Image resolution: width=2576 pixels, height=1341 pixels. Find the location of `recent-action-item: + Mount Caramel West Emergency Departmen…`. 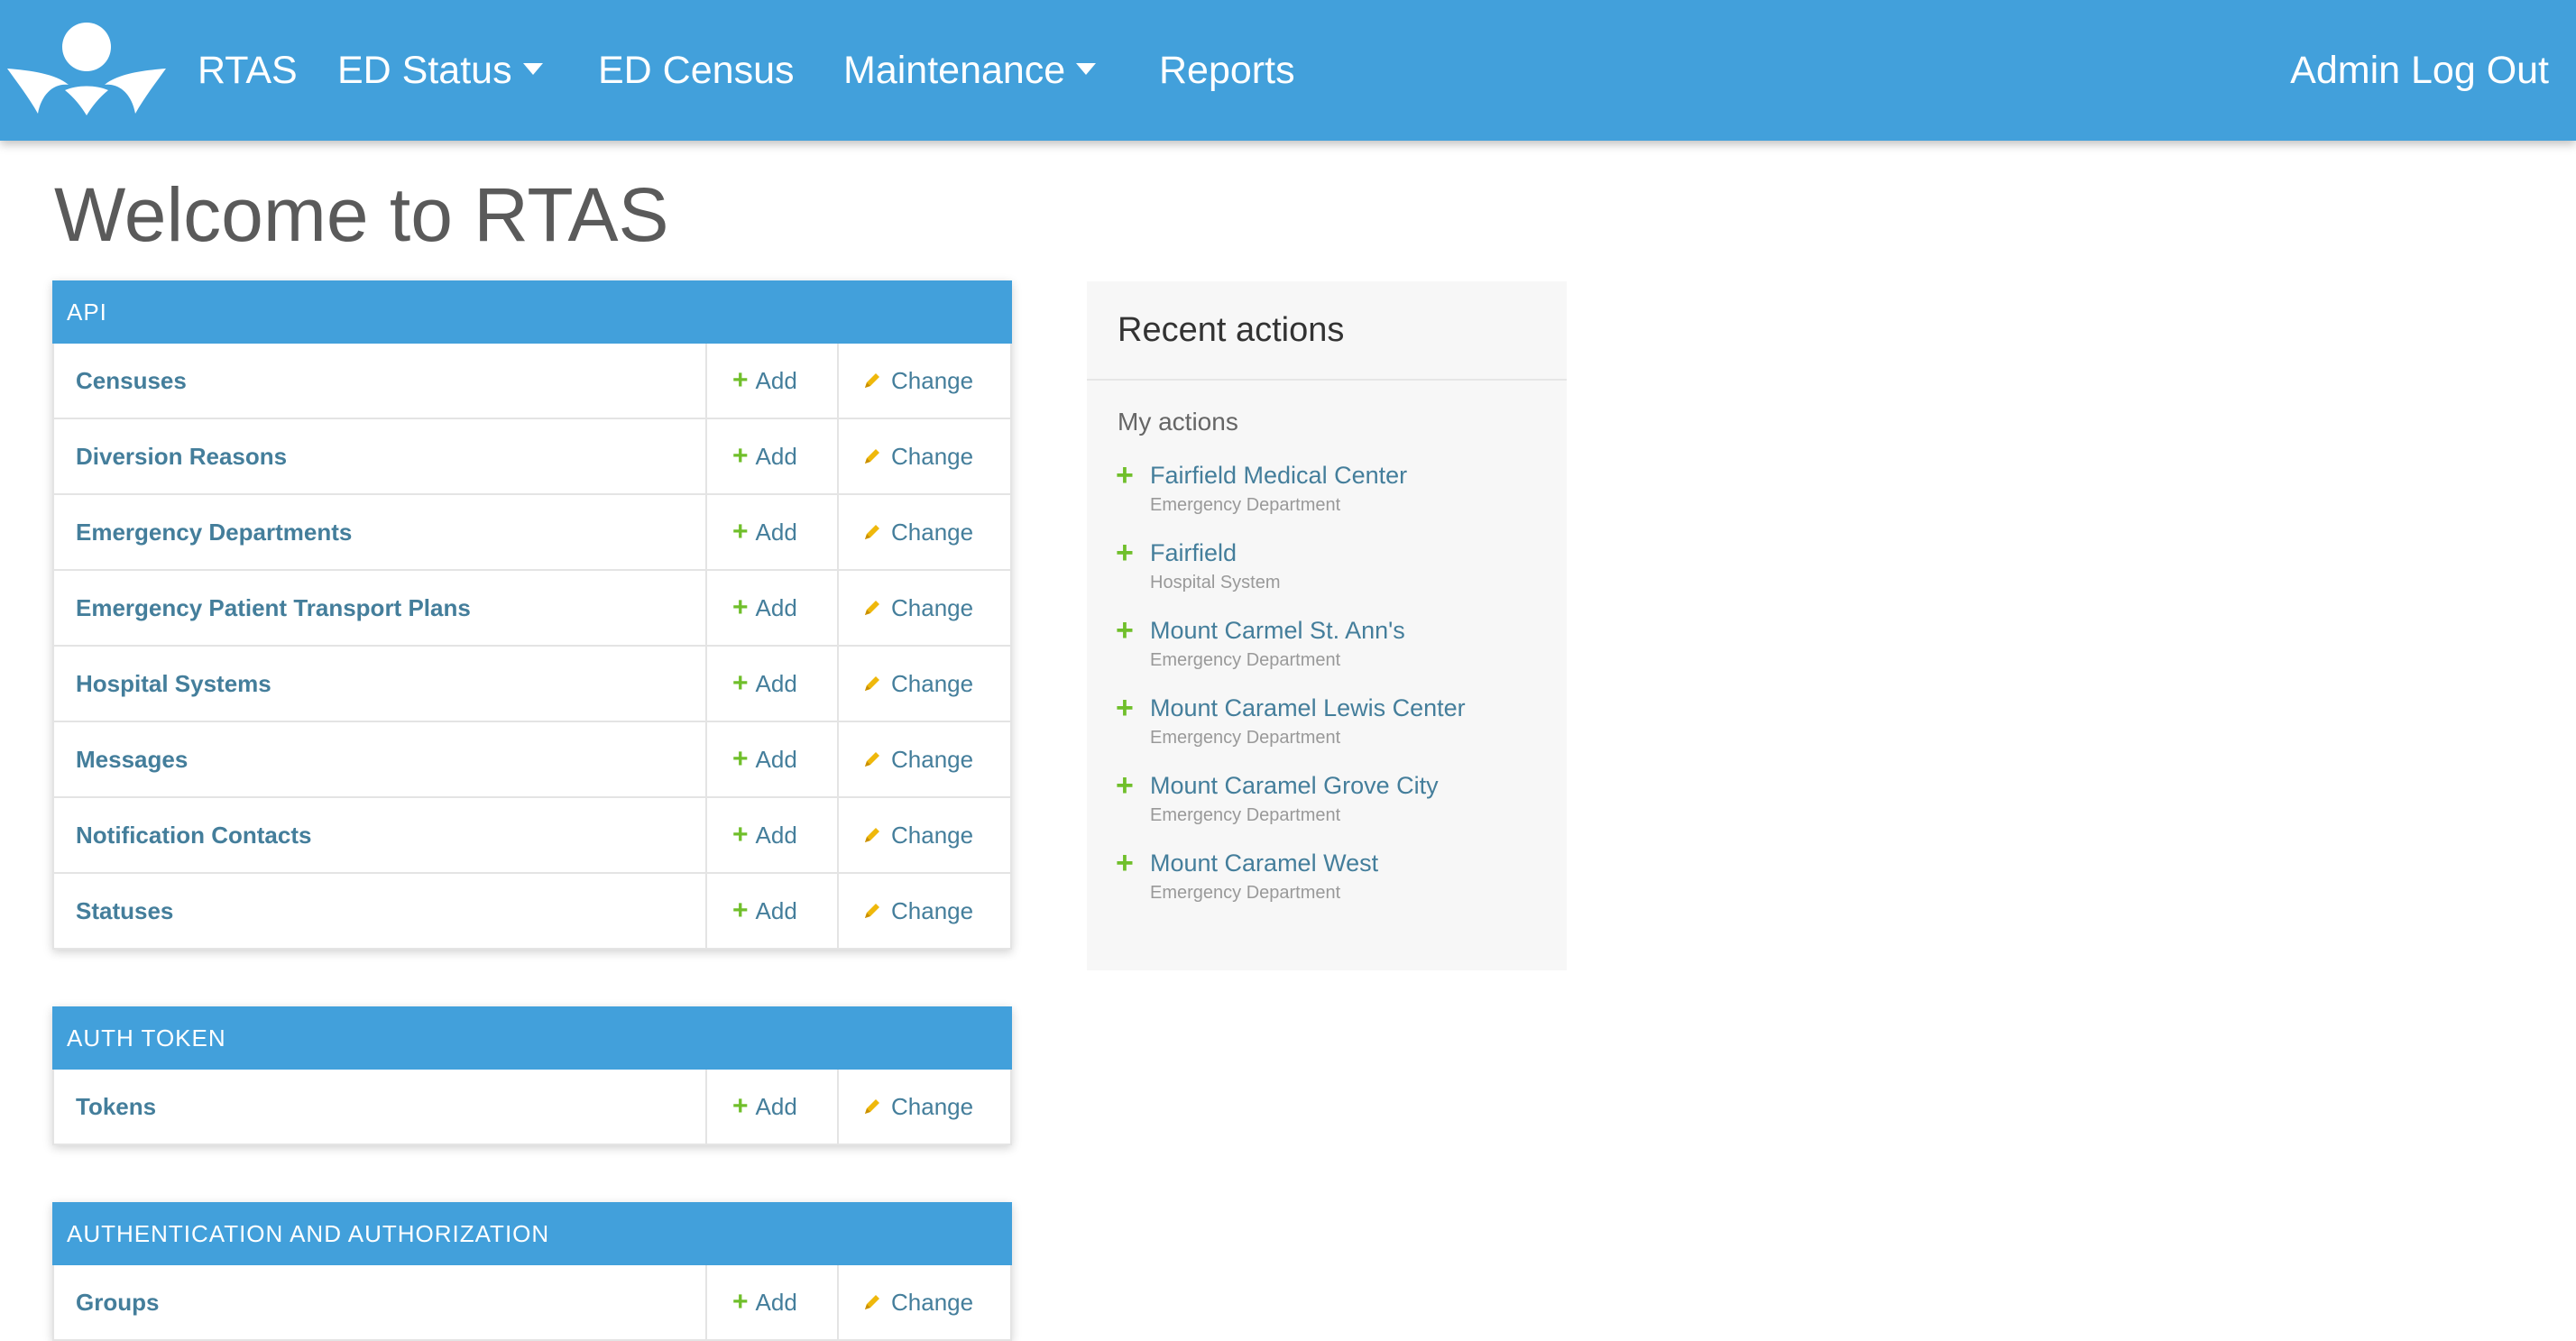

recent-action-item: + Mount Caramel West Emergency Departmen… is located at coordinates (1327, 874).